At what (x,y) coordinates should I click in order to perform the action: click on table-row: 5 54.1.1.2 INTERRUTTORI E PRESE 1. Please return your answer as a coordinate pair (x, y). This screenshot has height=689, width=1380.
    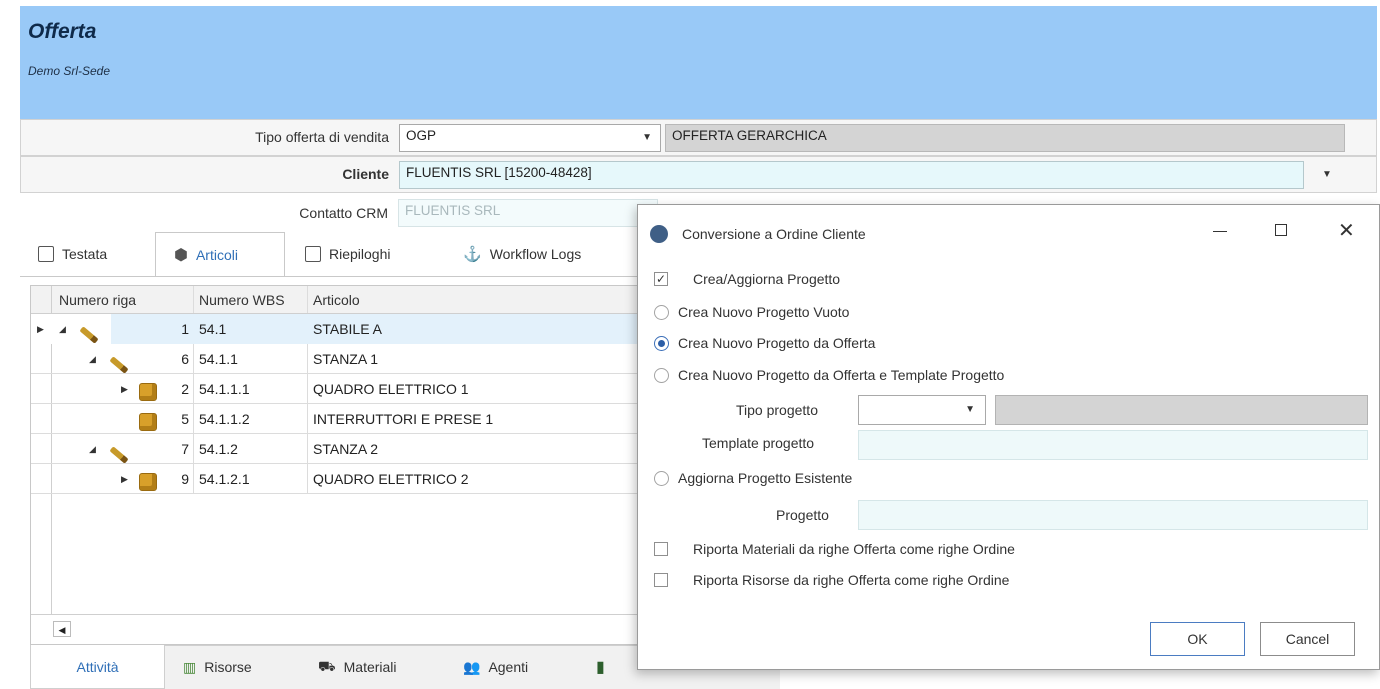
    Looking at the image, I should click on (341, 419).